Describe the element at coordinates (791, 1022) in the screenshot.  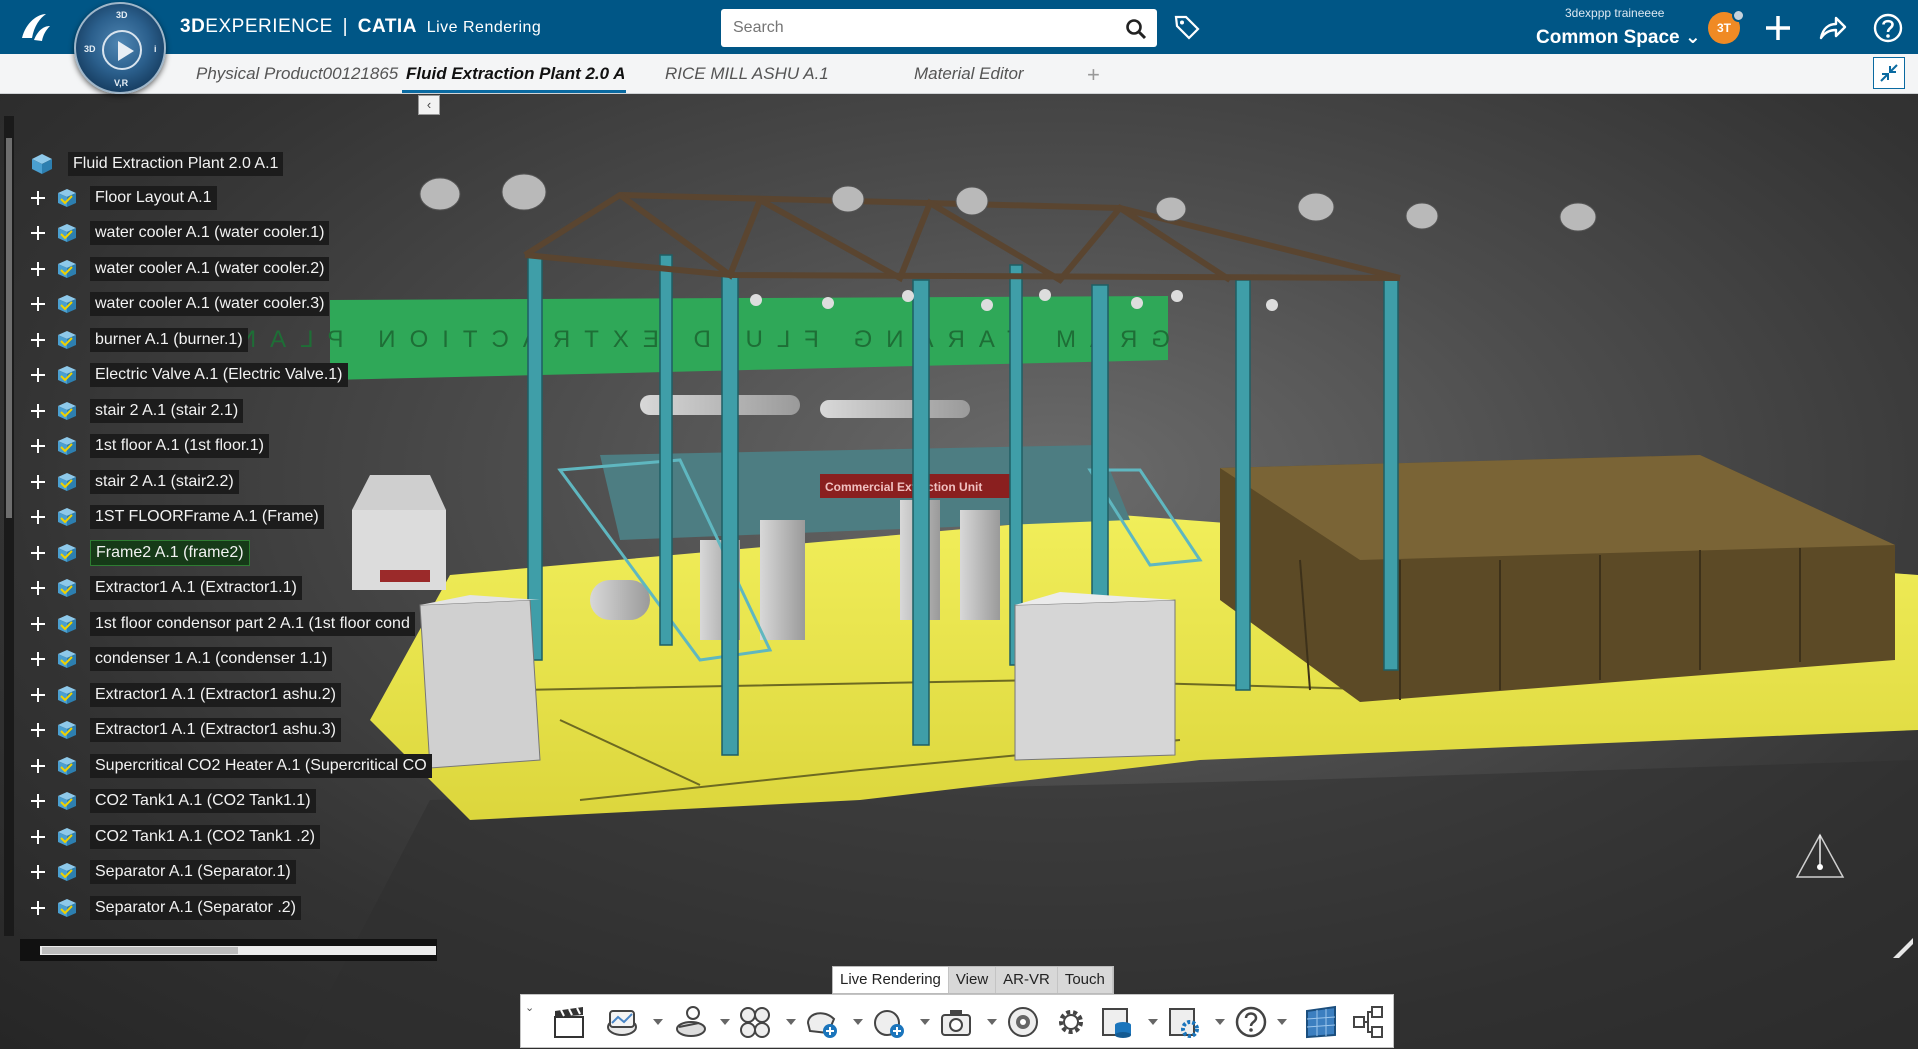
I see `materials-dropdown` at that location.